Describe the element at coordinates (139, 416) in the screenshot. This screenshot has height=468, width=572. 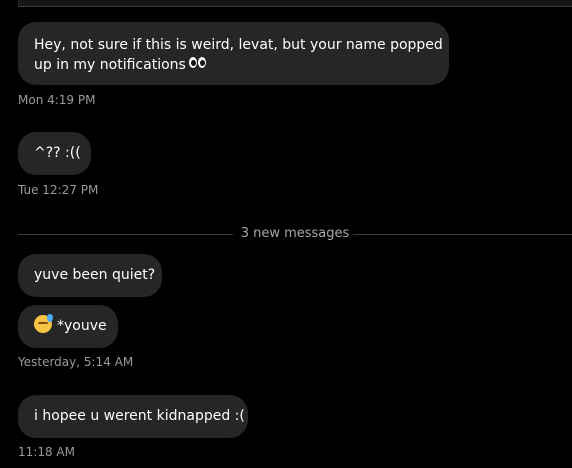
I see `message-text: i hopee u werent kidnapped :(` at that location.